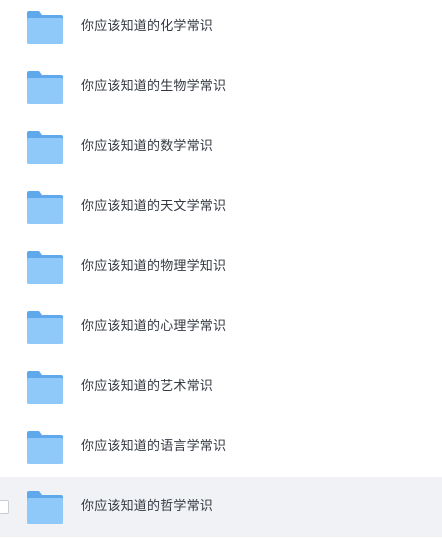 This screenshot has width=442, height=538. Describe the element at coordinates (153, 267) in the screenshot. I see `folder-name: 你应该知道的物理学知识` at that location.